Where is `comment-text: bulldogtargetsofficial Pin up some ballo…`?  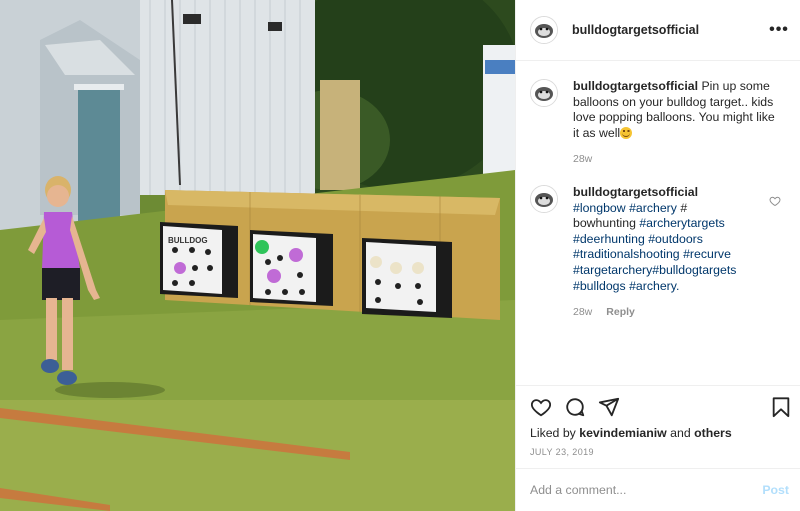
comment-text: bulldogtargetsofficial Pin up some ballo… is located at coordinates (678, 110).